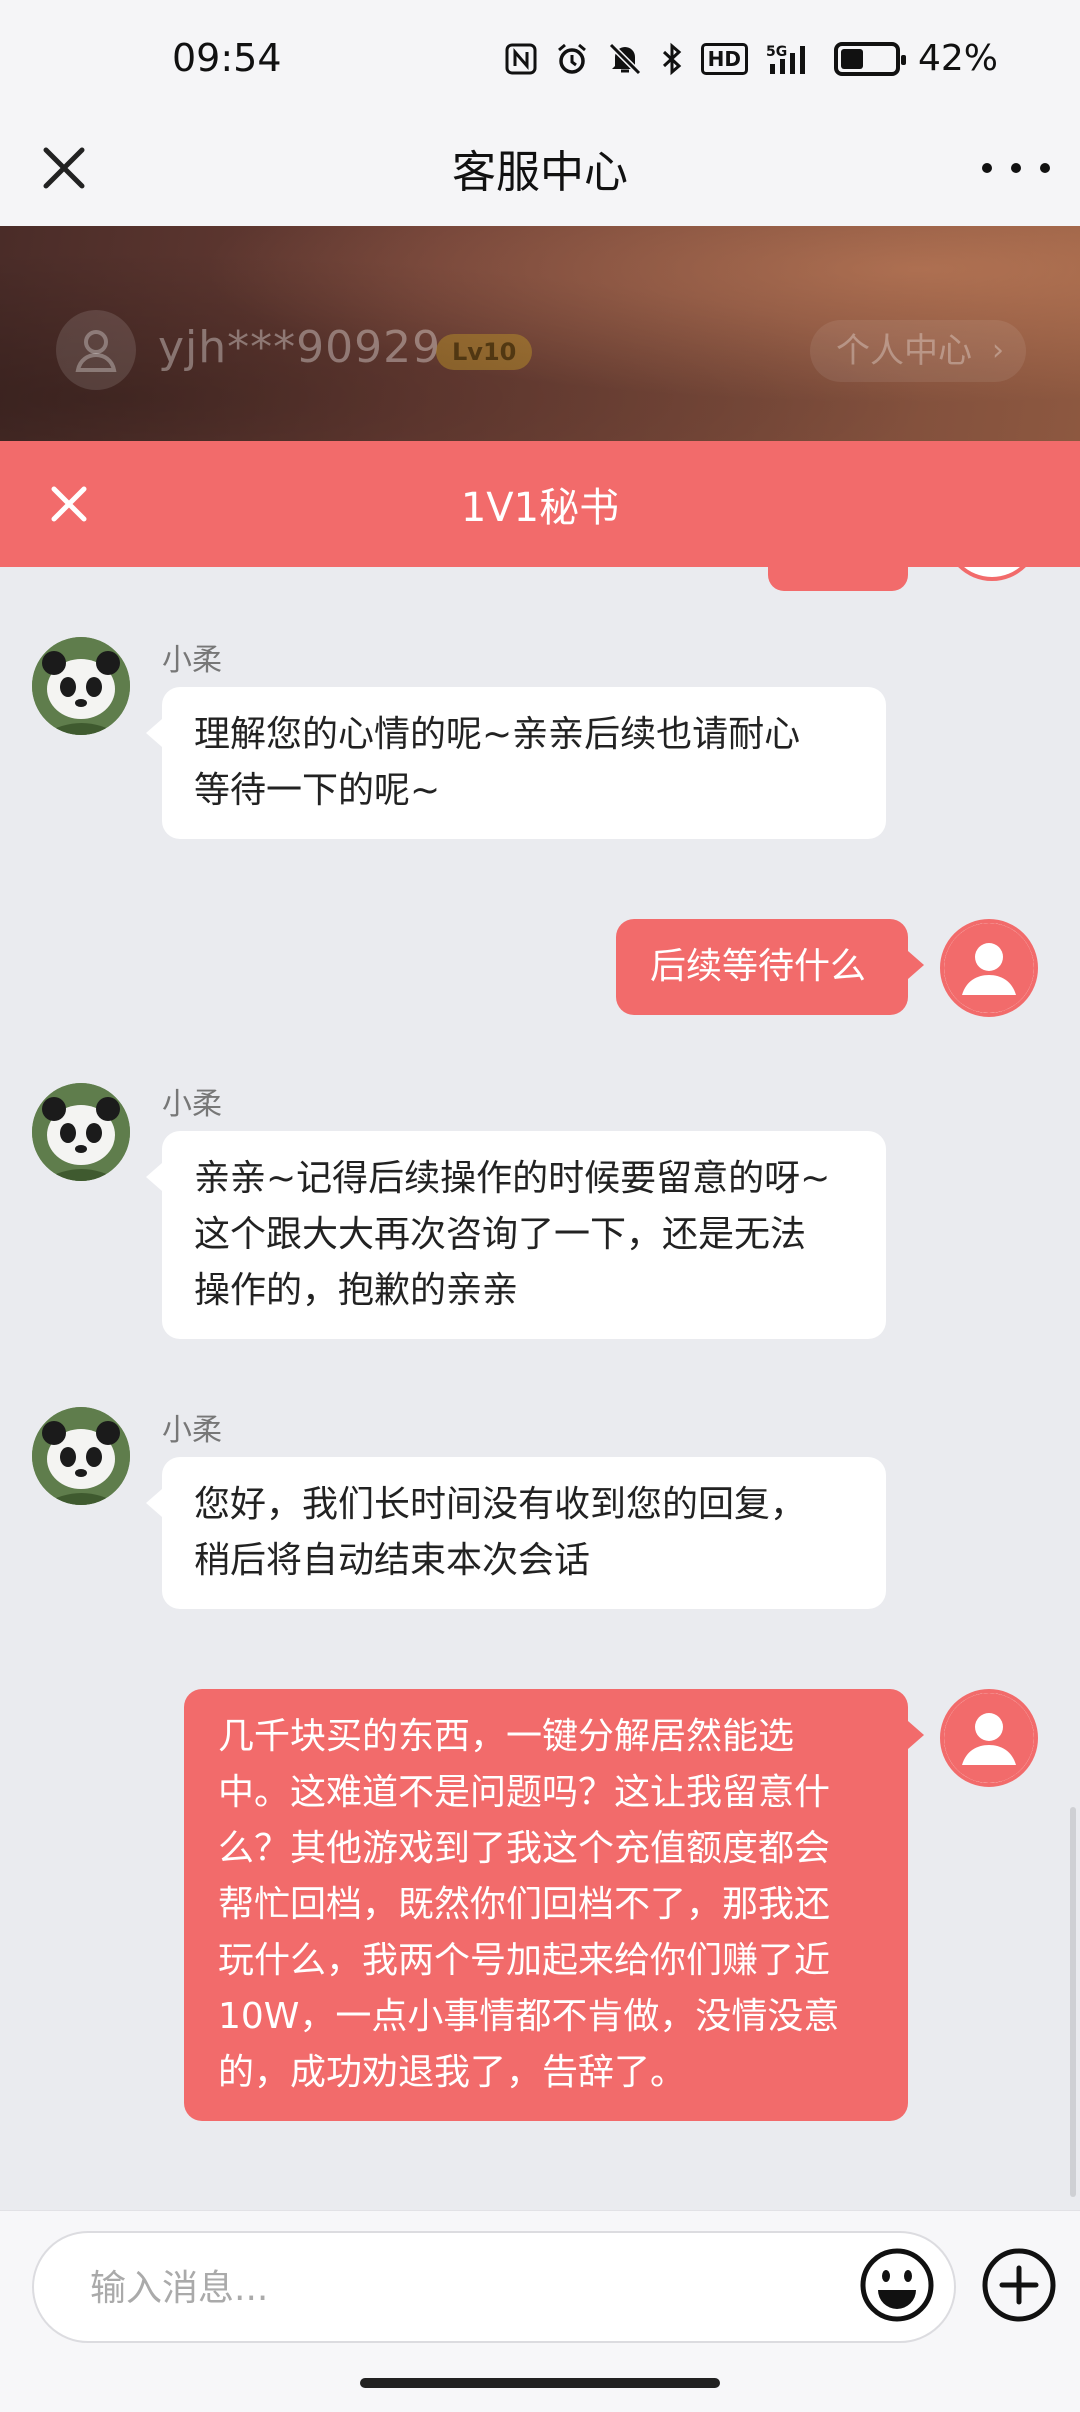 The width and height of the screenshot is (1080, 2412). I want to click on user-avatar-icon, so click(96, 350).